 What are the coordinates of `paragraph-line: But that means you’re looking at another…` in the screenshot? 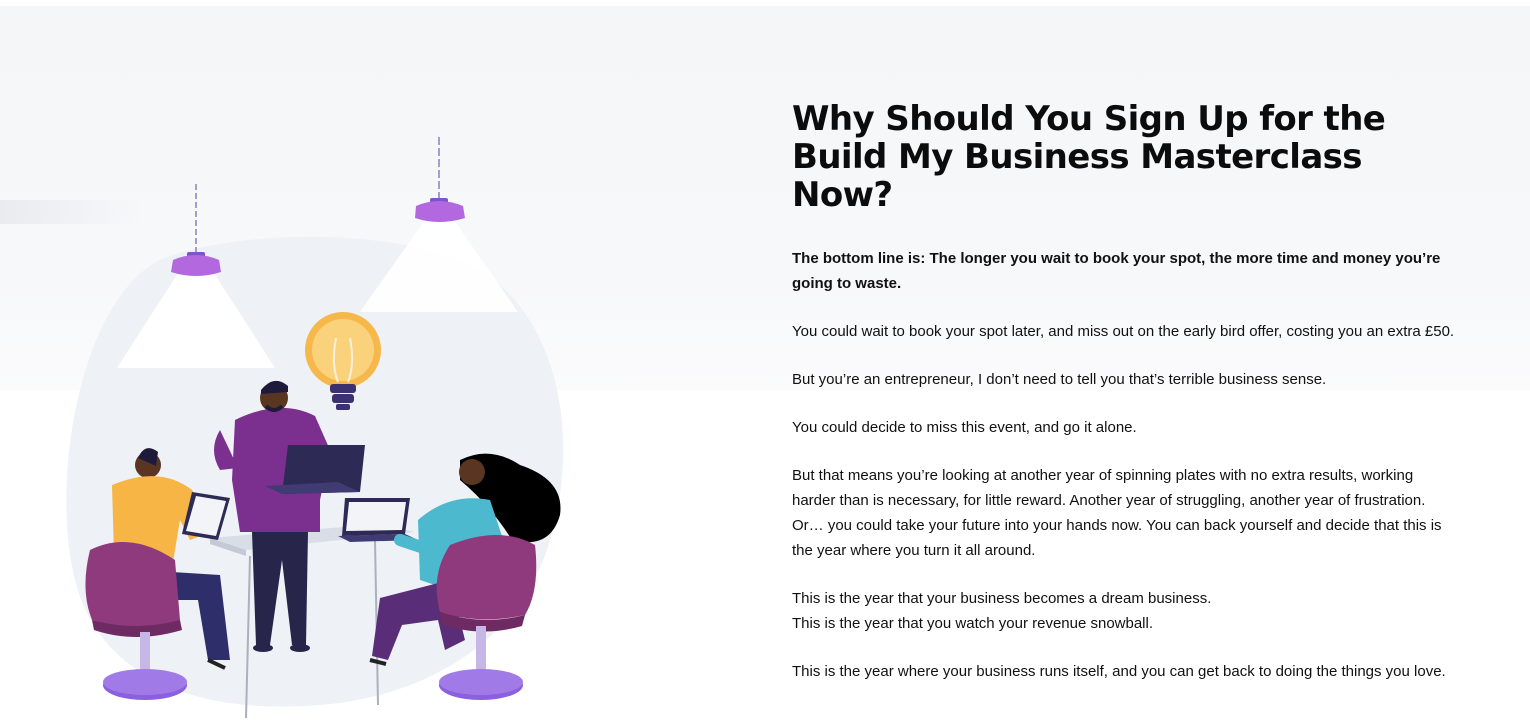 It's located at (1117, 513).